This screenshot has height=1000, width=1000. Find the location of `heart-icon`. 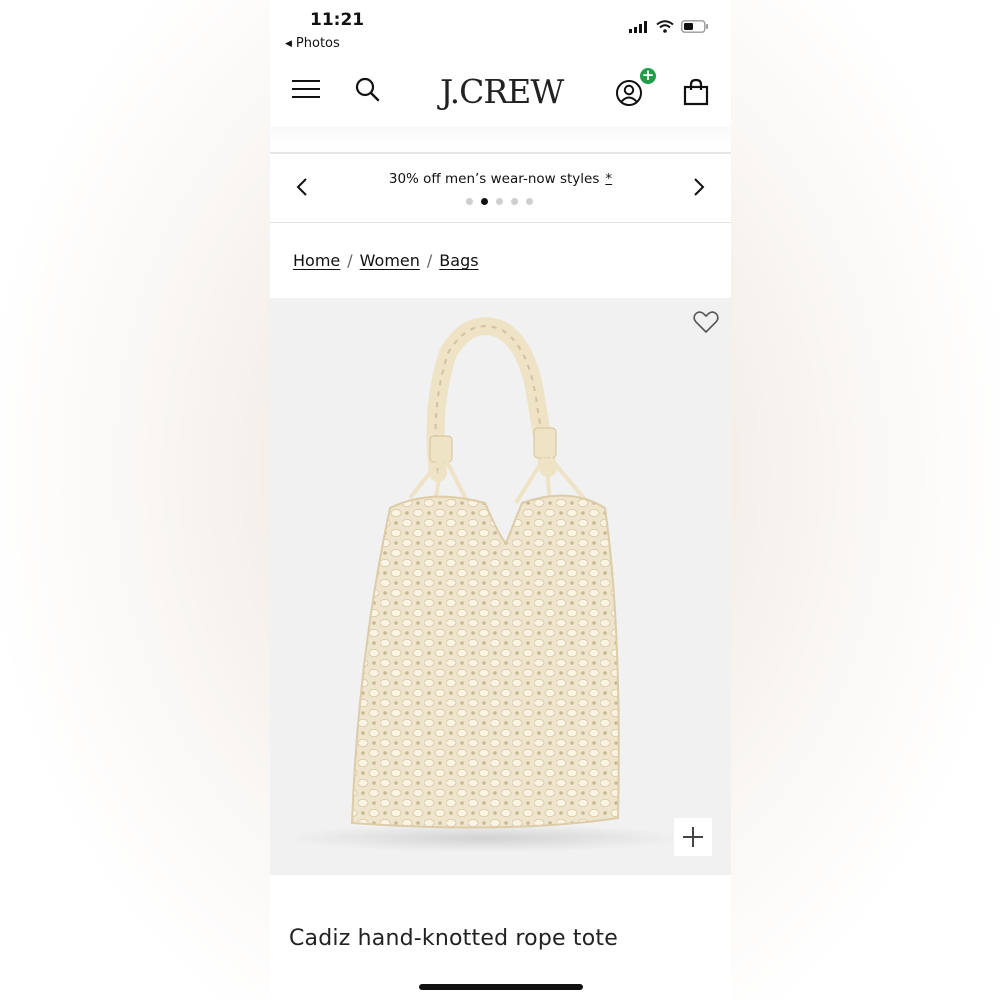

heart-icon is located at coordinates (706, 322).